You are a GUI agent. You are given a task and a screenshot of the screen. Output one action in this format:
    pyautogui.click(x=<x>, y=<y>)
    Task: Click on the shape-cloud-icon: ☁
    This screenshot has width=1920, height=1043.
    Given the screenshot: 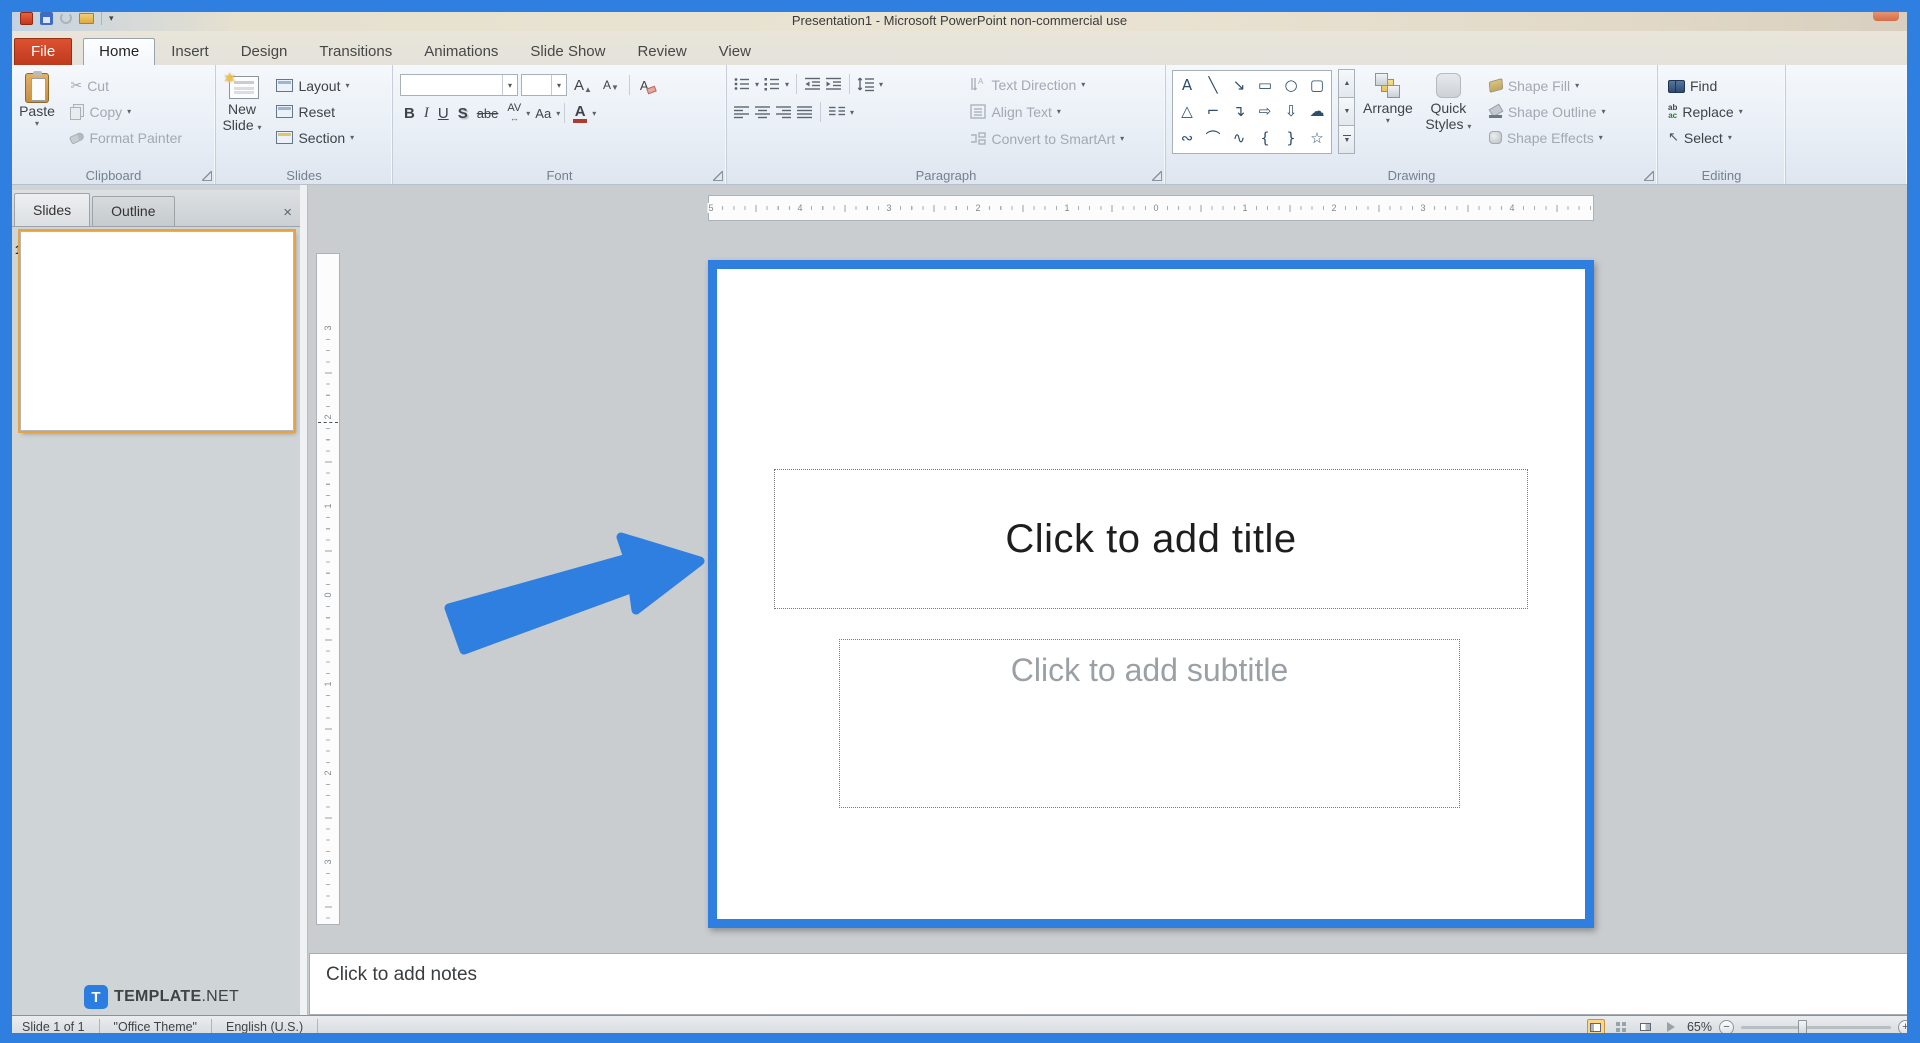 What is the action you would take?
    pyautogui.click(x=1317, y=111)
    